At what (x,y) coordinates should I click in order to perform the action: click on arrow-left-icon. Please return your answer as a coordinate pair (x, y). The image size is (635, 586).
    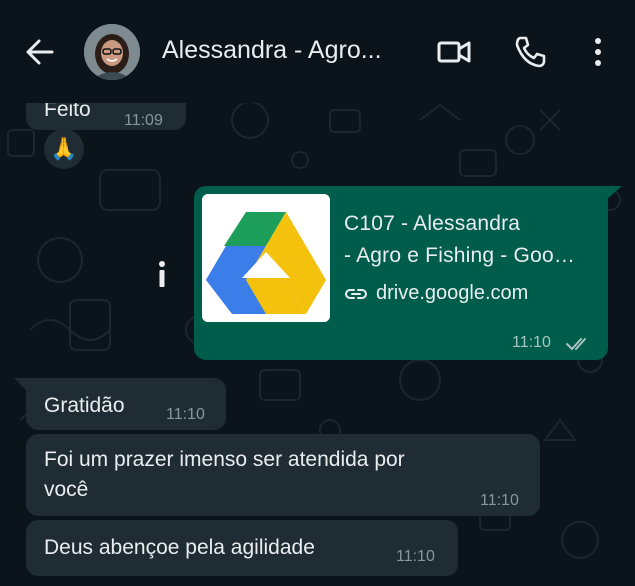
    Looking at the image, I should click on (40, 52).